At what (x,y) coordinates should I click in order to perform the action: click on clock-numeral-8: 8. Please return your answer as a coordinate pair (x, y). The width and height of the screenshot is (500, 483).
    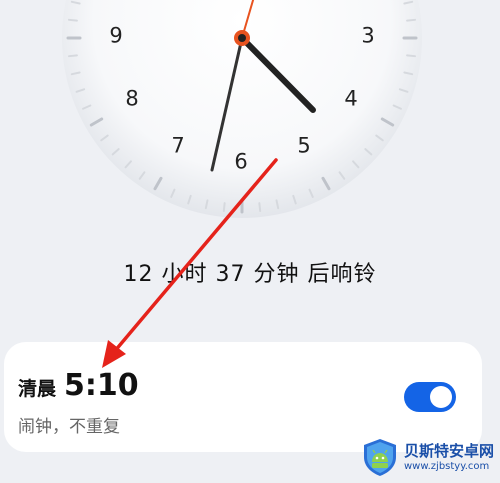
    Looking at the image, I should click on (132, 98).